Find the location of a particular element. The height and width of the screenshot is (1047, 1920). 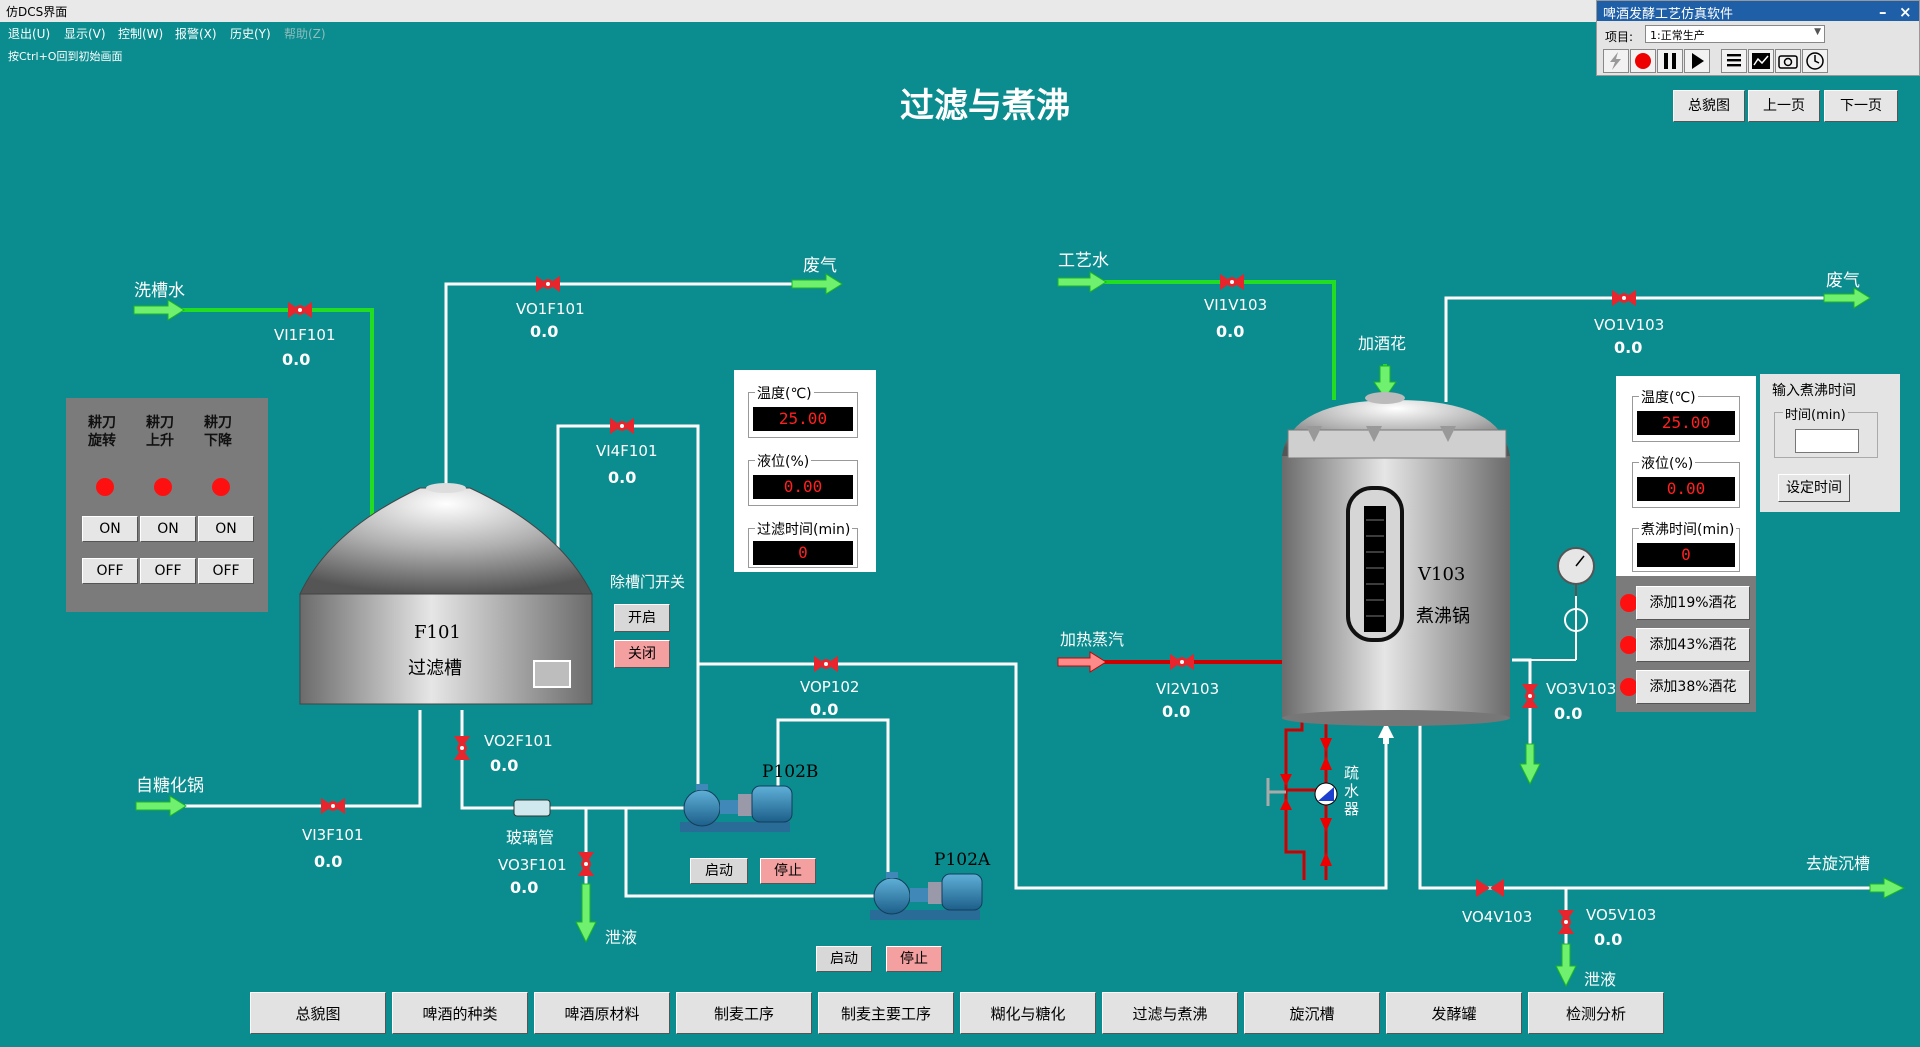

grain-door-close-button: 关闭 is located at coordinates (642, 654).